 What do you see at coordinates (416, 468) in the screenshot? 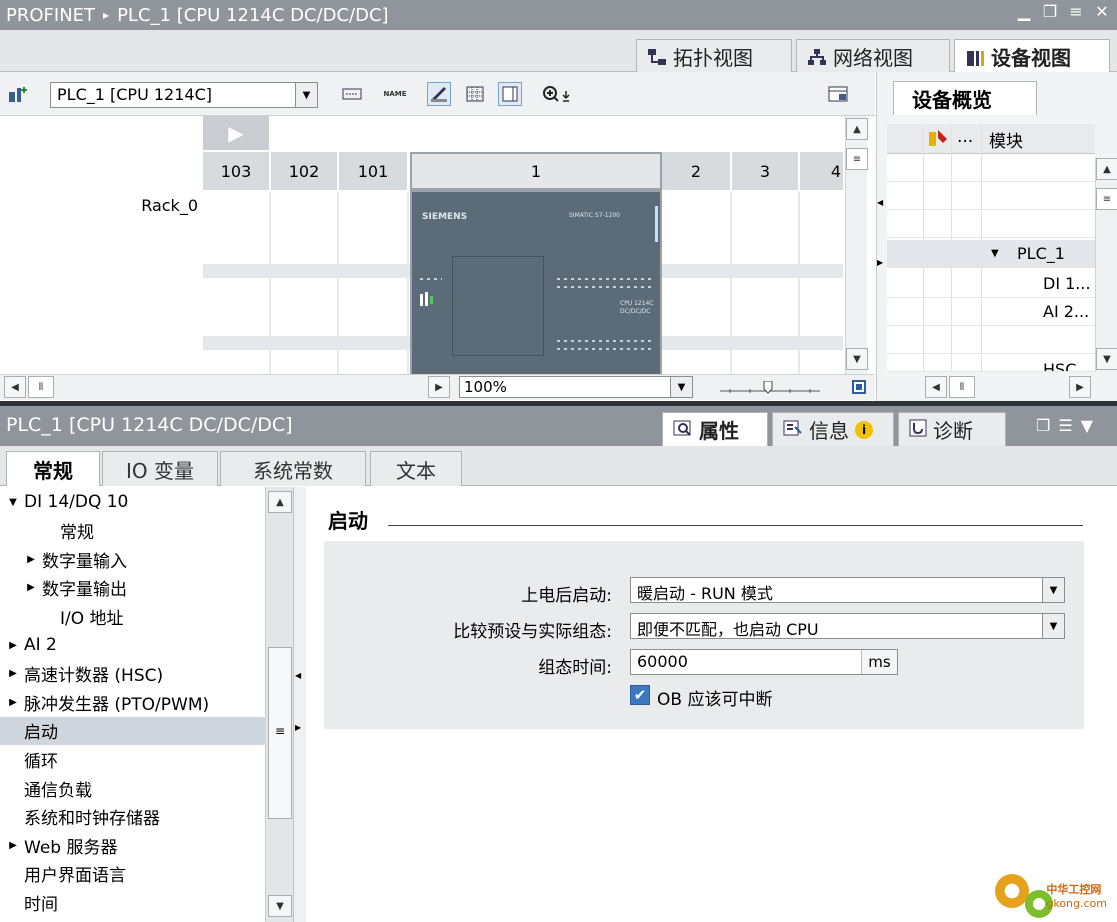
I see `tab-texts: 文本` at bounding box center [416, 468].